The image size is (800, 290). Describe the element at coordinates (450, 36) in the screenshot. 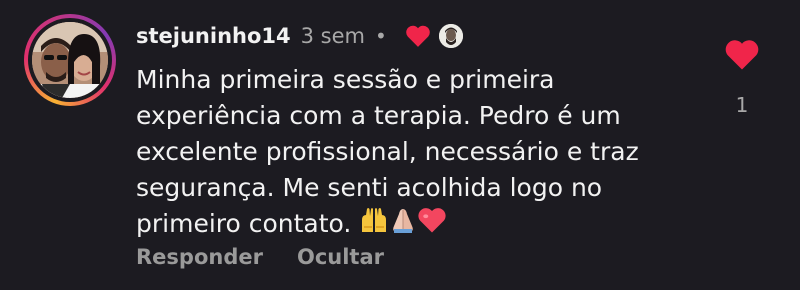

I see `author-avatar-icon` at that location.